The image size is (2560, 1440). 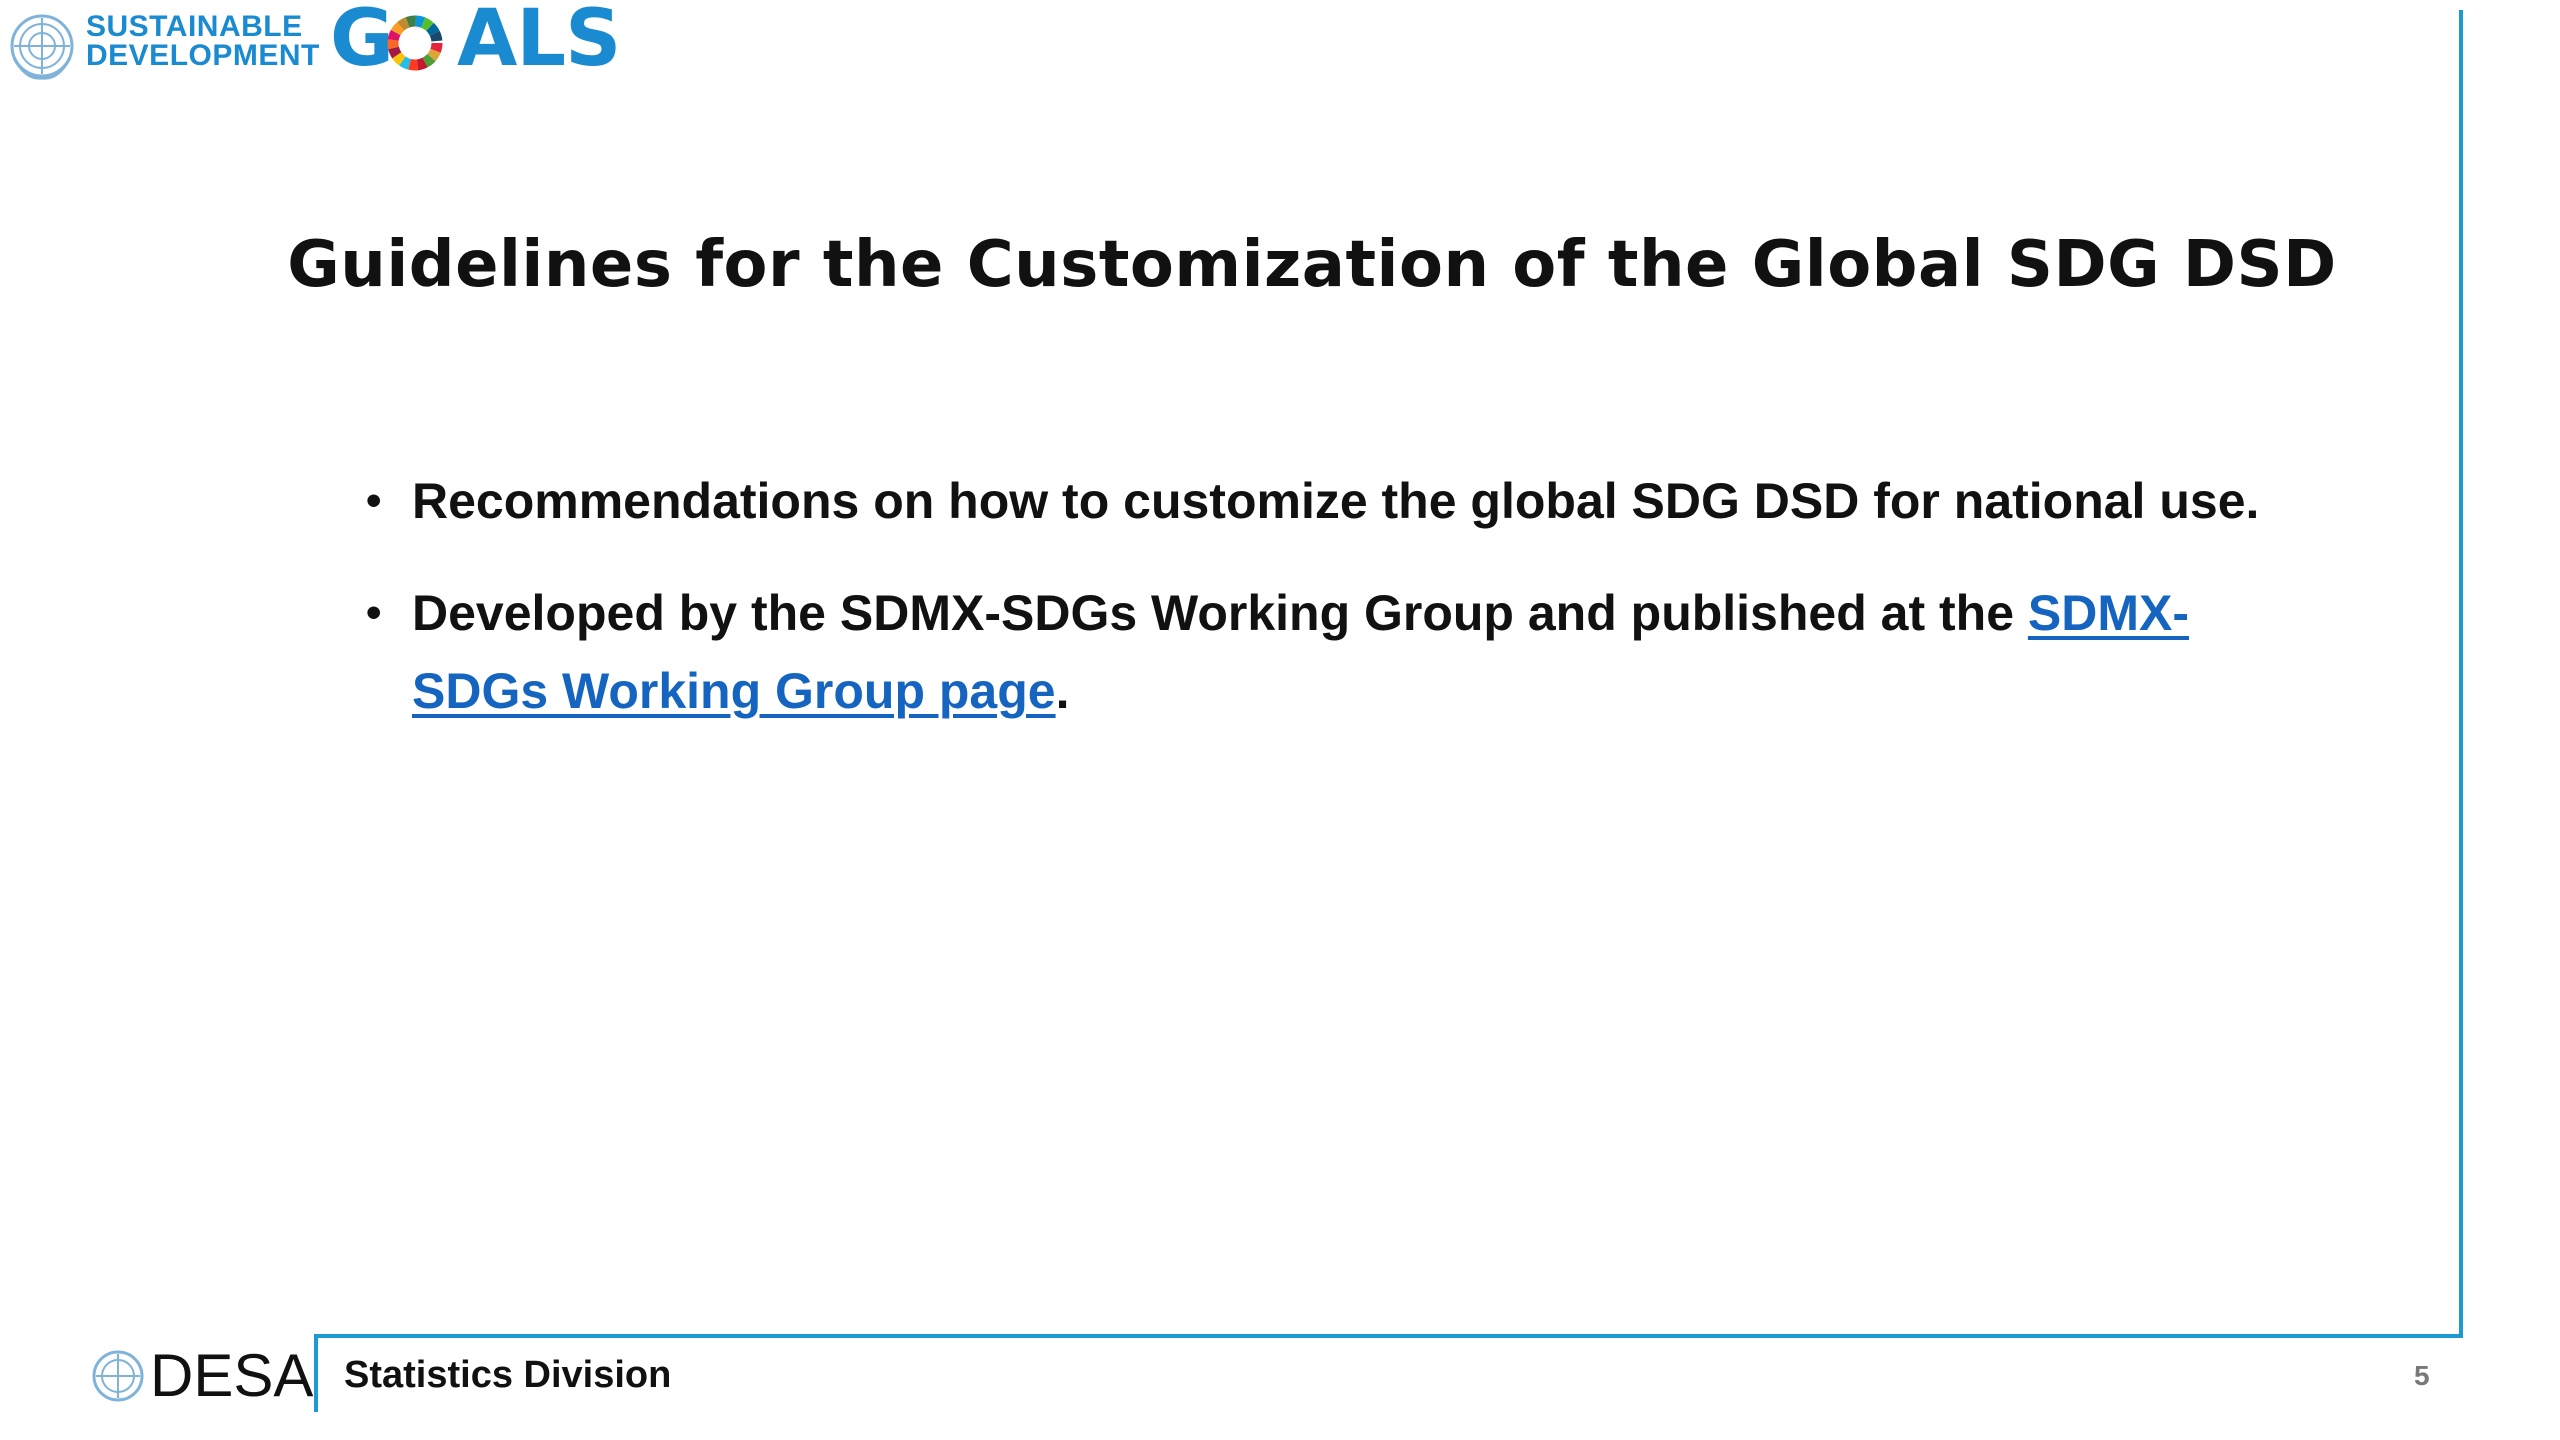 What do you see at coordinates (316, 1373) in the screenshot?
I see `footer-divider` at bounding box center [316, 1373].